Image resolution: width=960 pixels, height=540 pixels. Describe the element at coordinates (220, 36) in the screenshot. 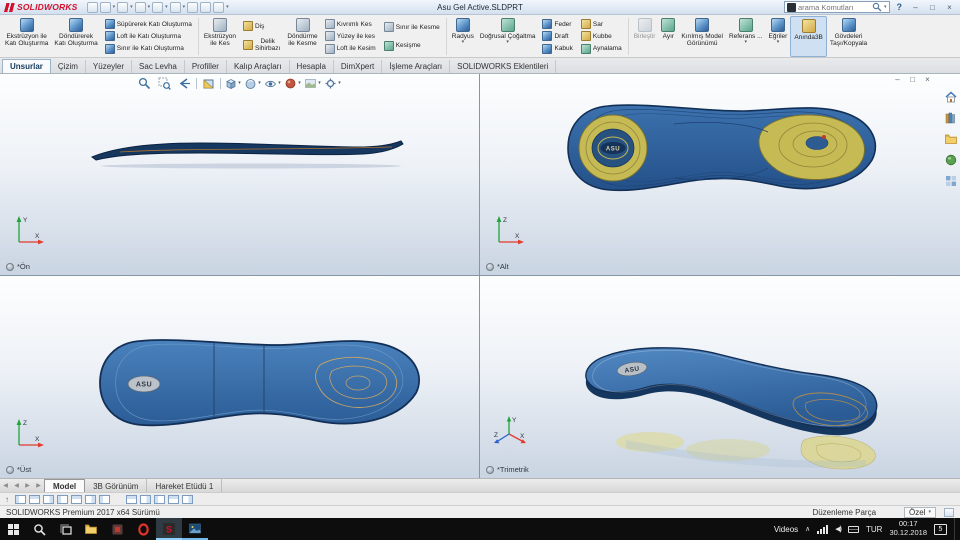

I see `extruded-cut-button: Ekstrüzyon ile Kes` at that location.